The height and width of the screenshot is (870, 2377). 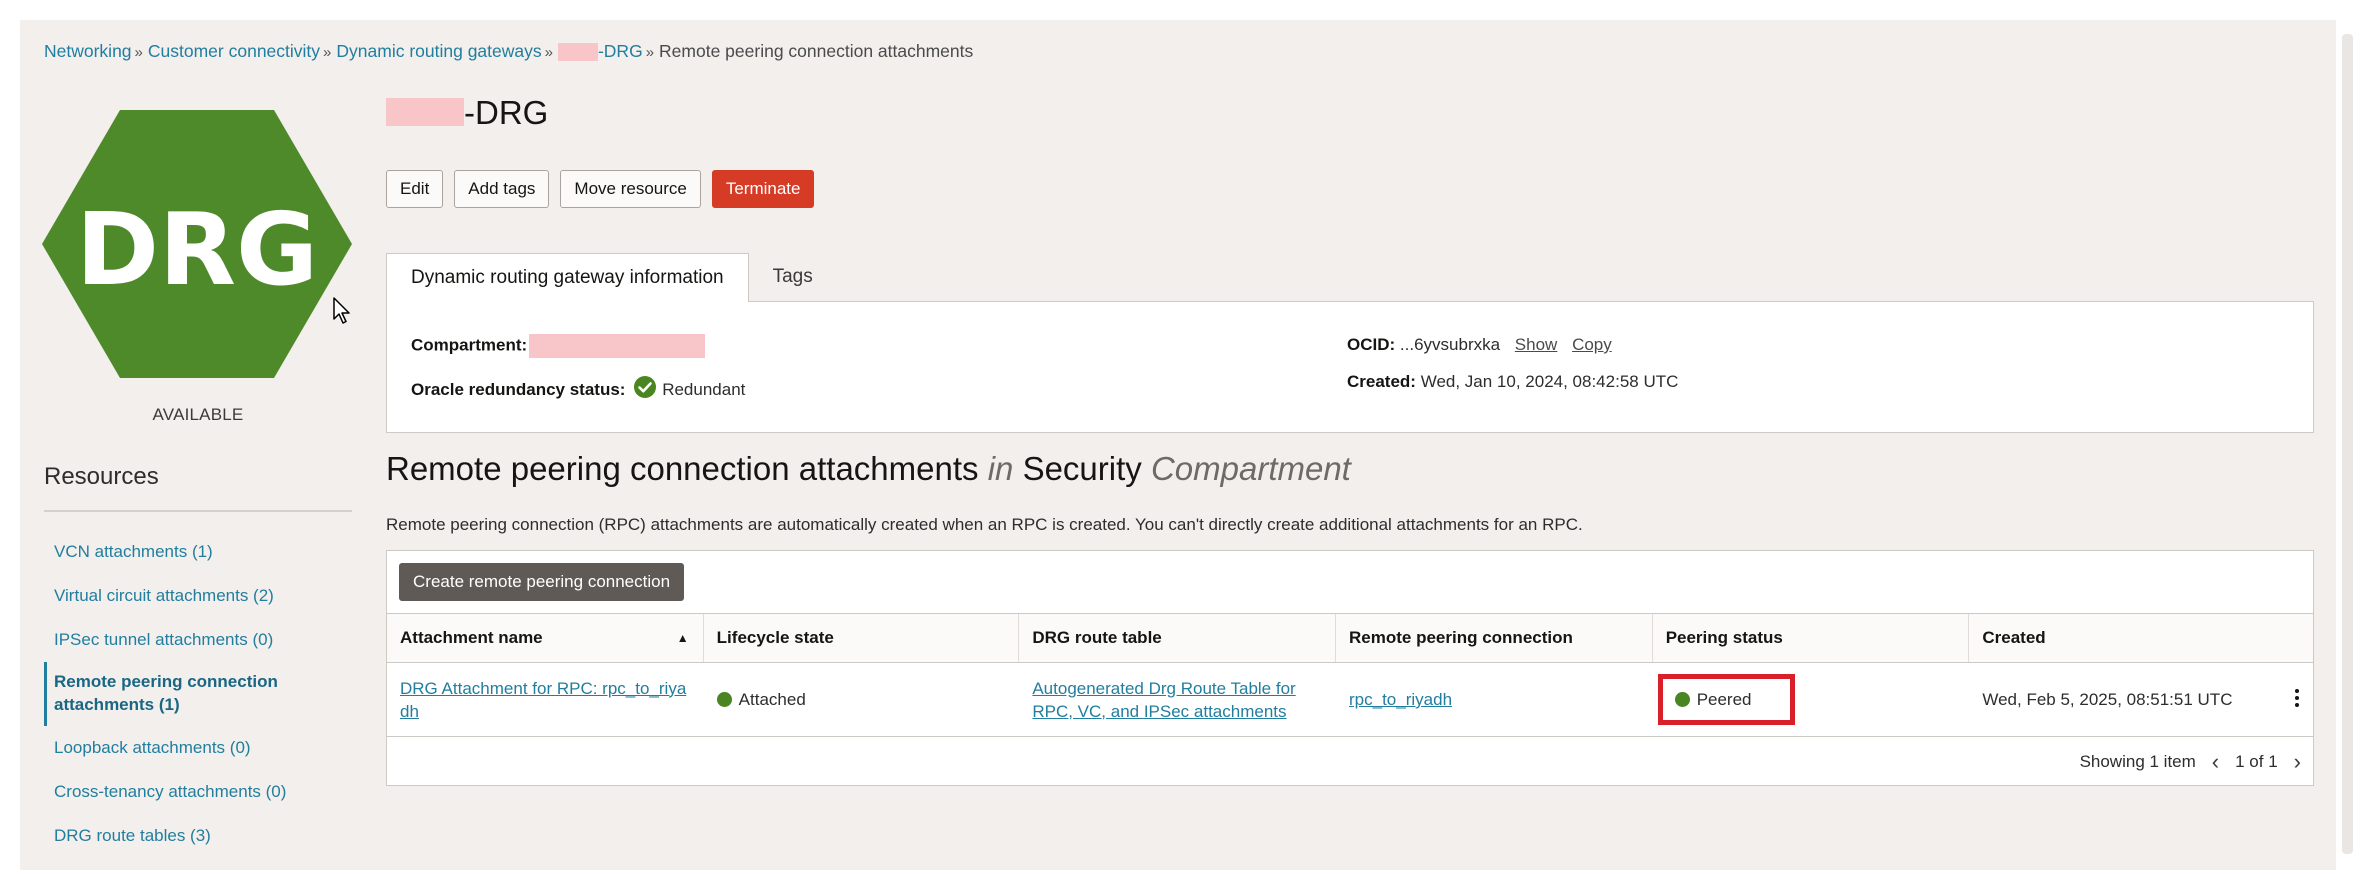 What do you see at coordinates (1494, 699) in the screenshot?
I see `cell-remote-peering-connection: rpc_to_riyadh` at bounding box center [1494, 699].